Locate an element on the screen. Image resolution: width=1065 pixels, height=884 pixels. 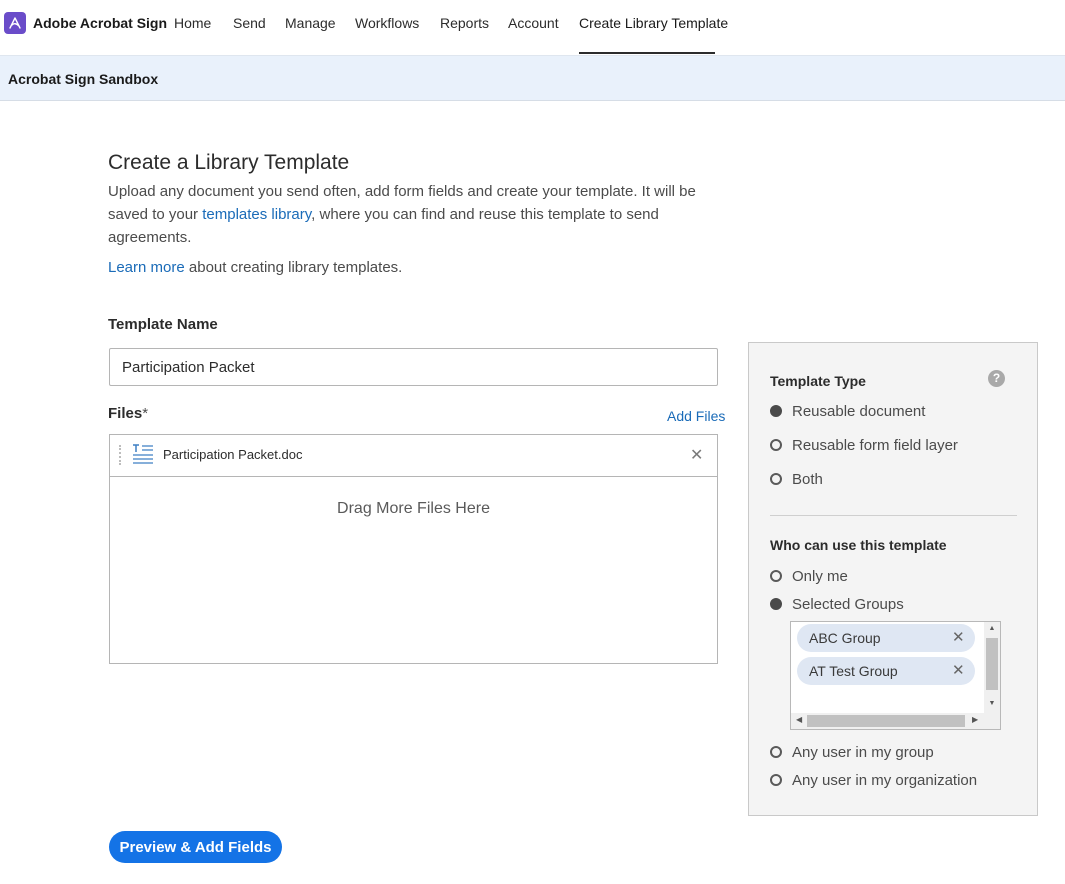
radio-reusable-document: Reusable document is located at coordinates (847, 411).